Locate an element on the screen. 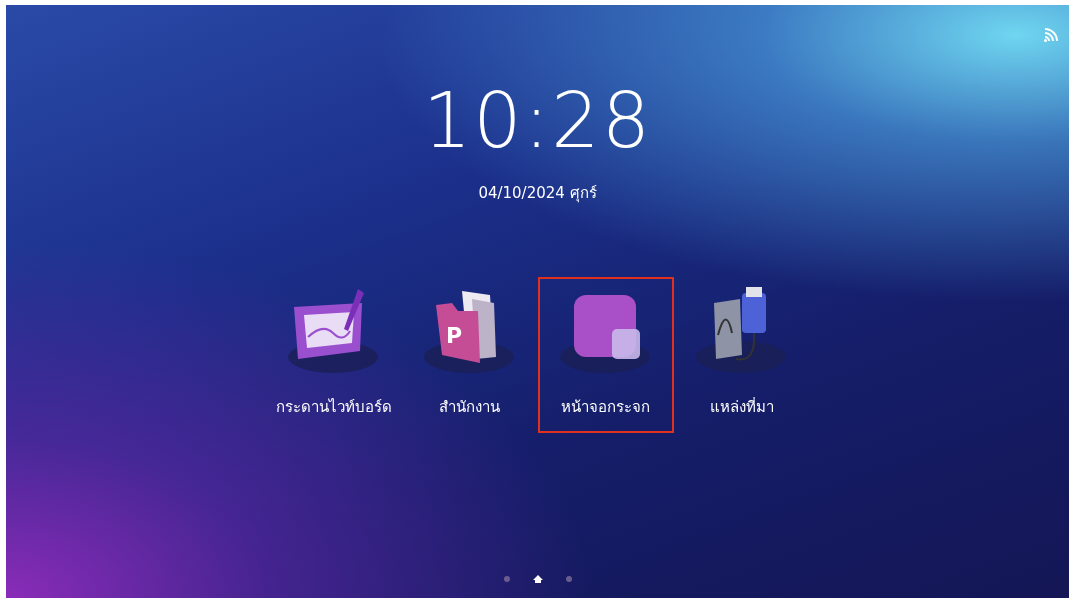 The width and height of the screenshot is (1070, 603). app-tile: แหล่งที่มา is located at coordinates (741, 355).